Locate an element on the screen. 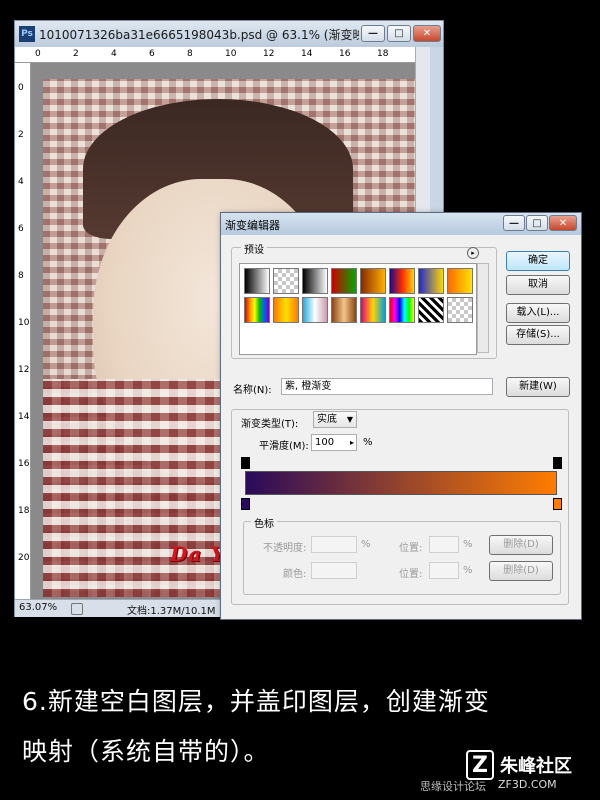  opacity-location-percent: % is located at coordinates (468, 544).